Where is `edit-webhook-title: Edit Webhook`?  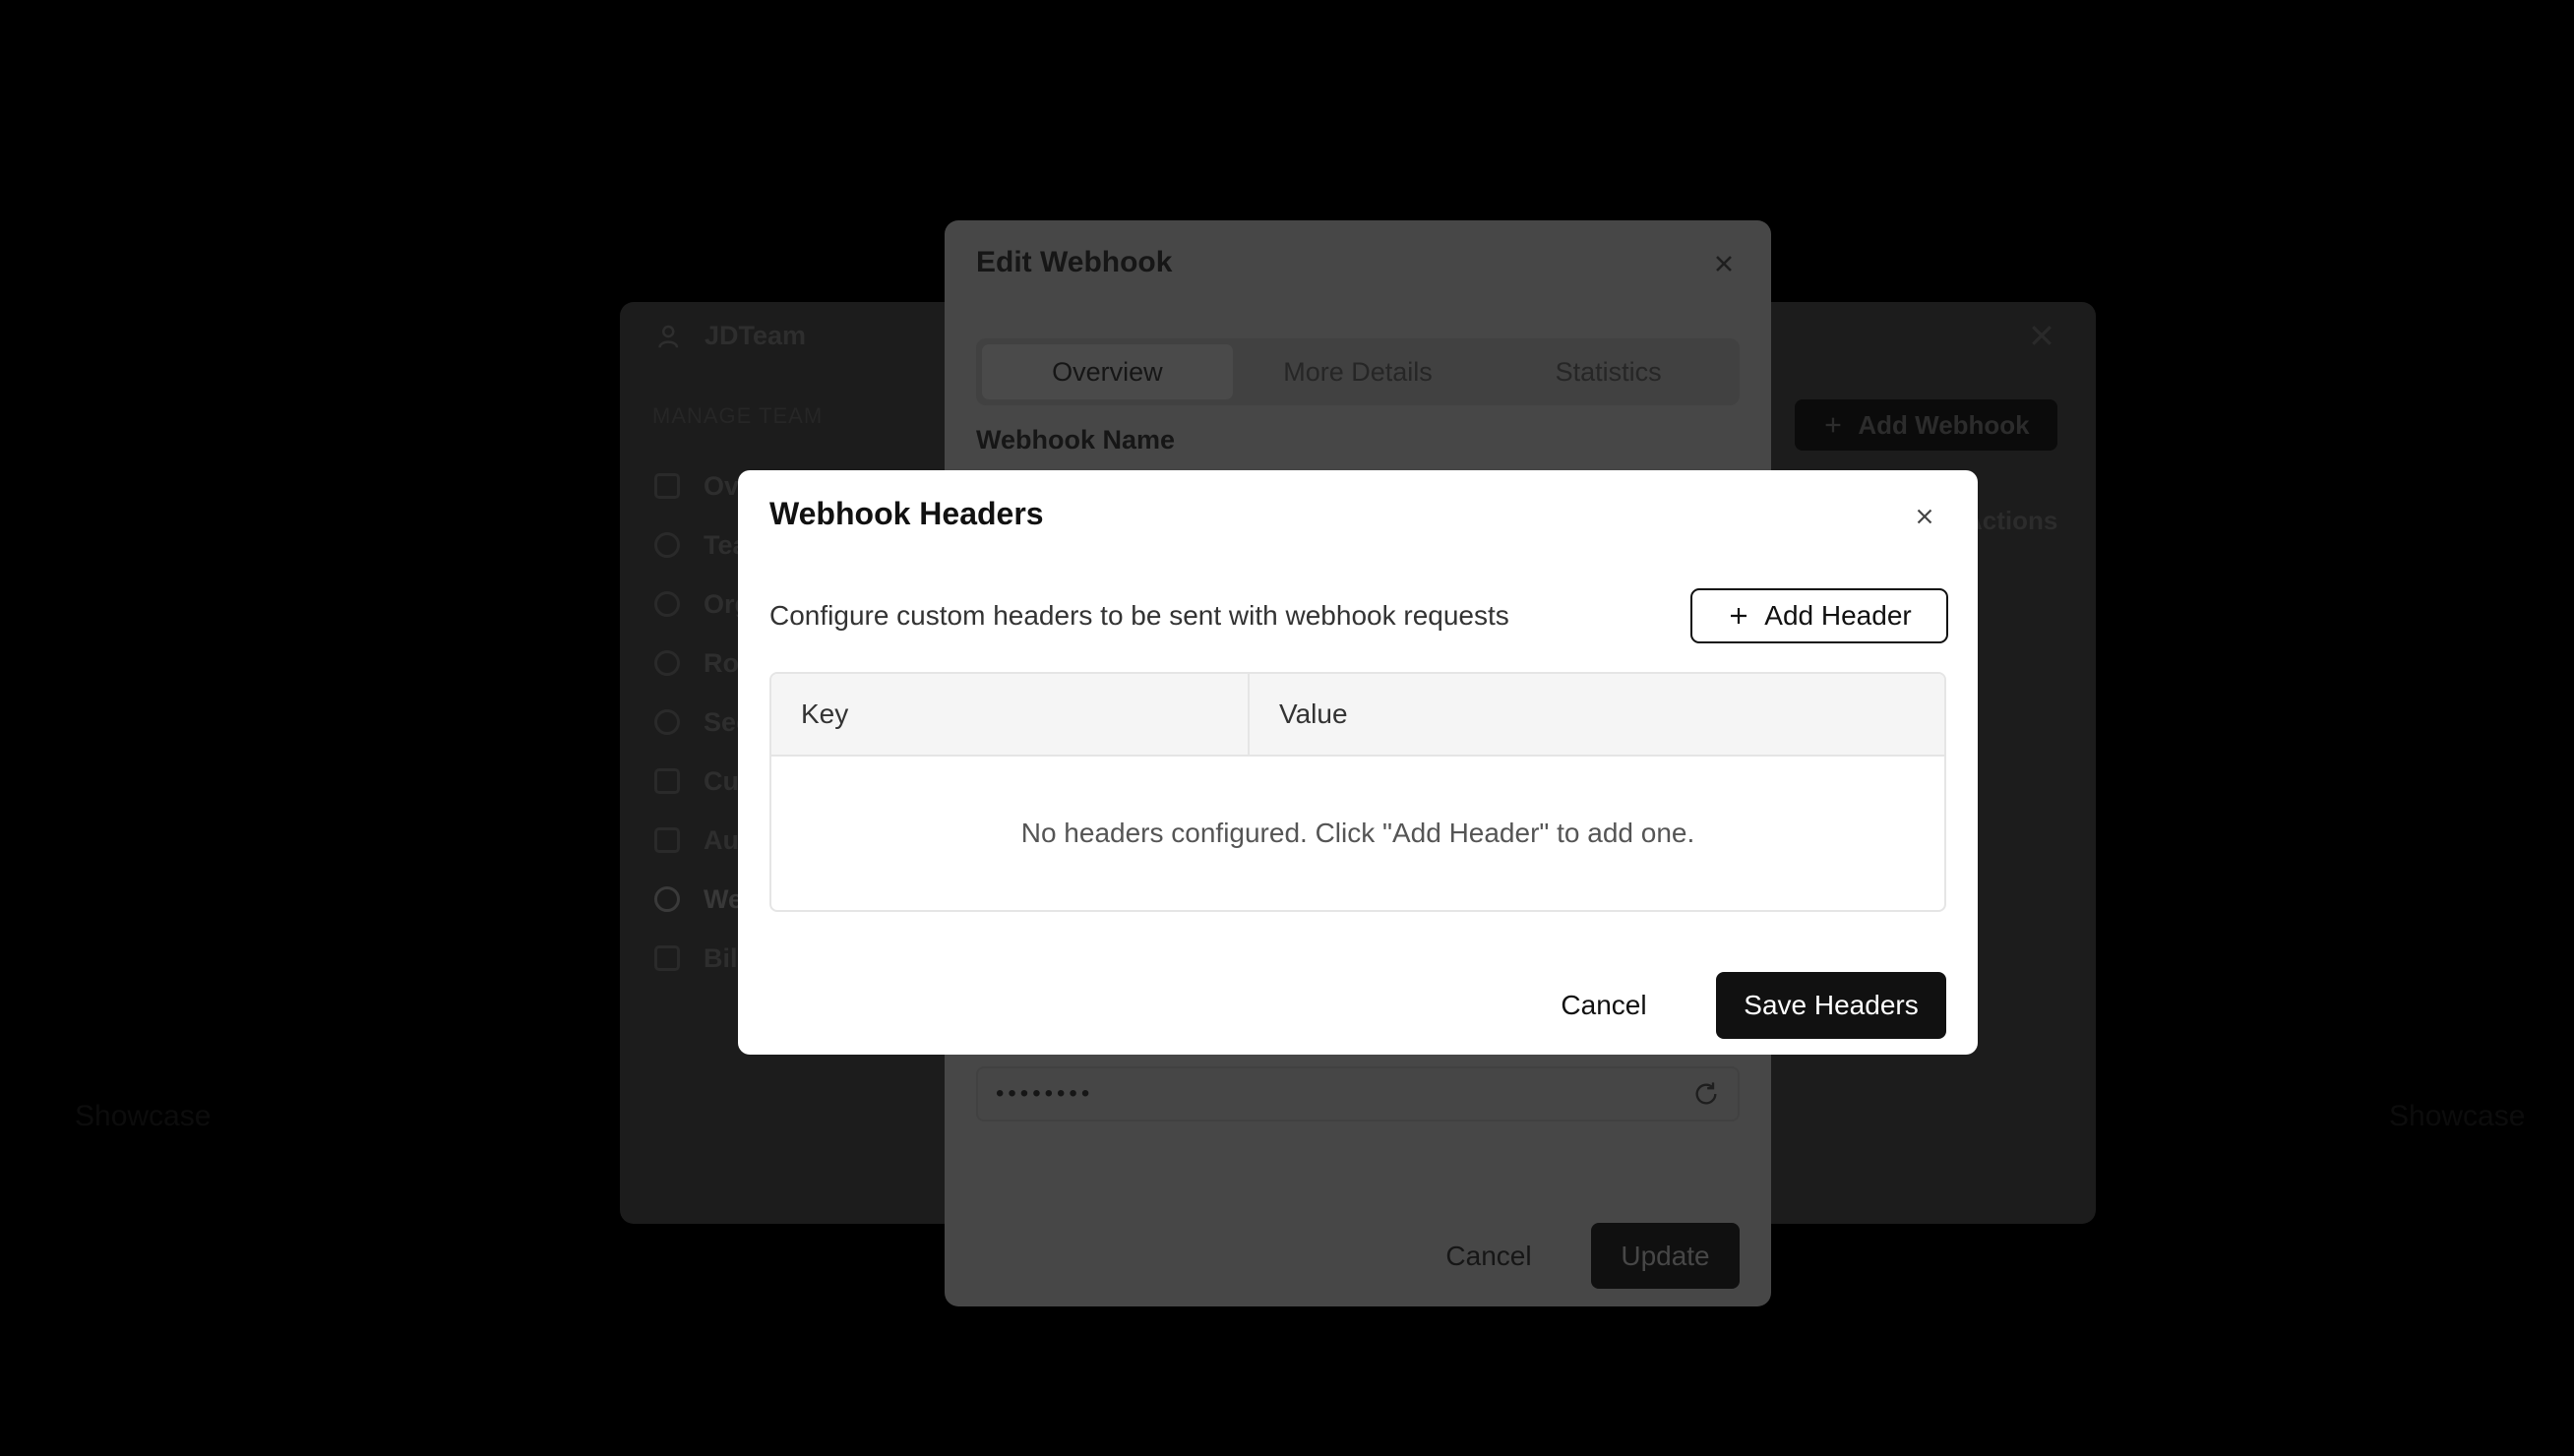 edit-webhook-title: Edit Webhook is located at coordinates (1074, 262).